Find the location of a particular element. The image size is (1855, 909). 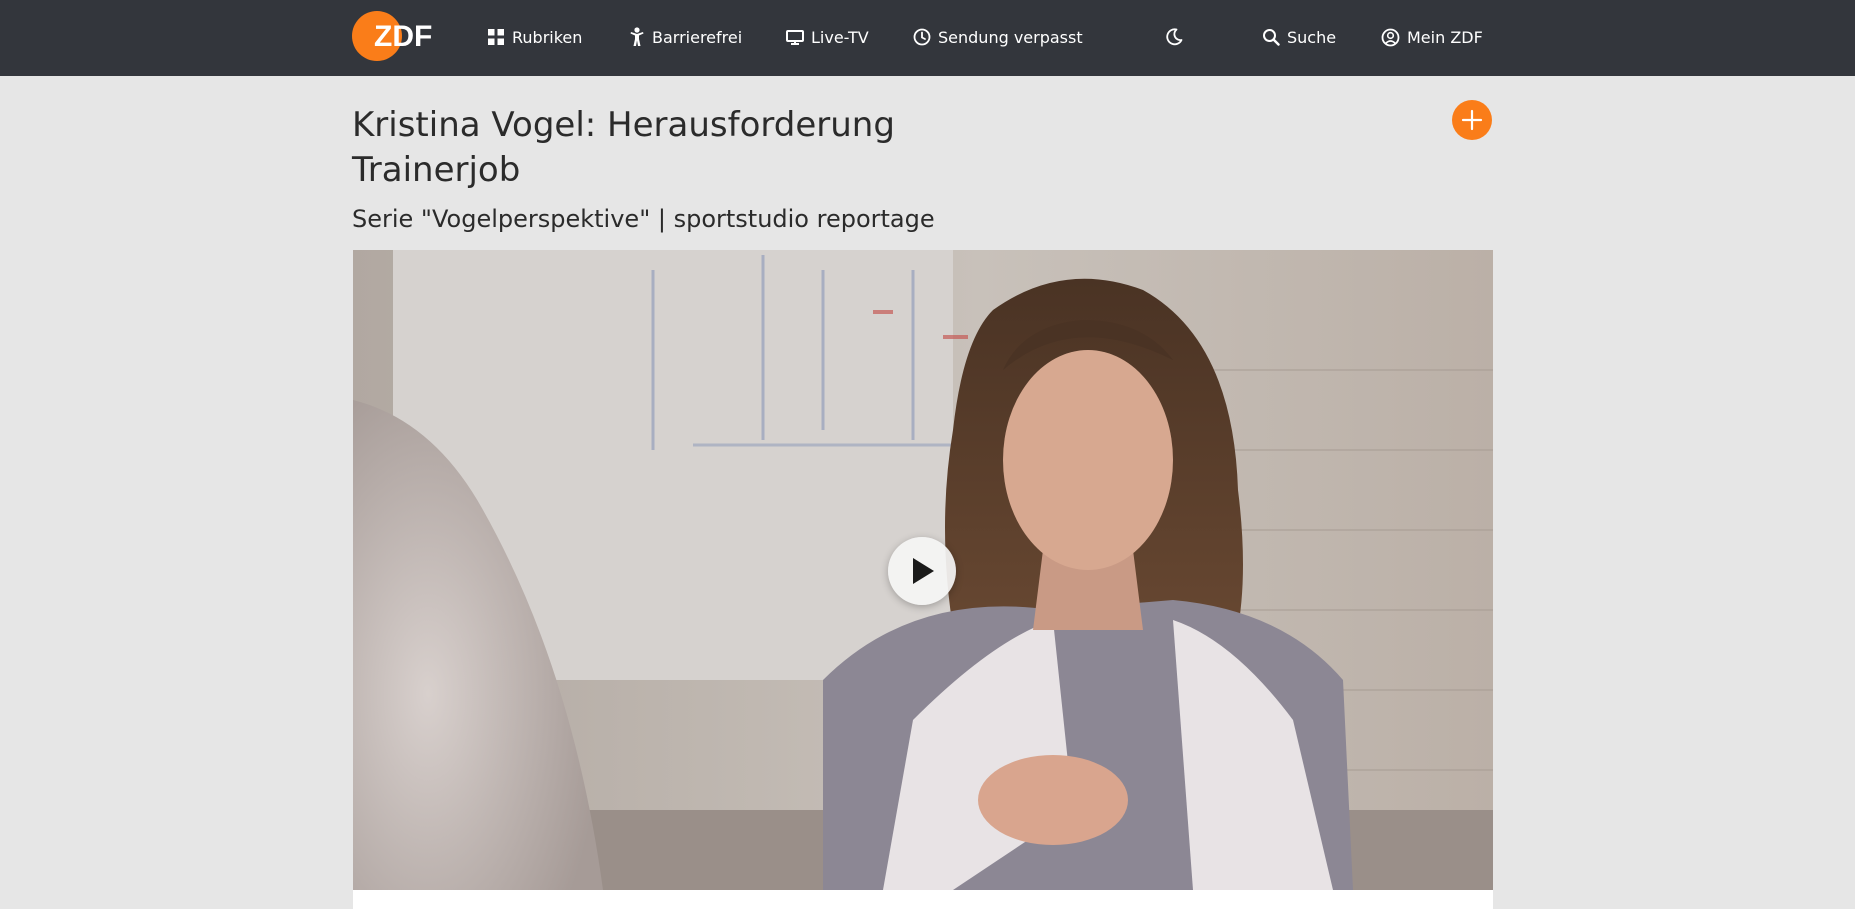

nav-rubriken: Rubriken is located at coordinates (534, 37).